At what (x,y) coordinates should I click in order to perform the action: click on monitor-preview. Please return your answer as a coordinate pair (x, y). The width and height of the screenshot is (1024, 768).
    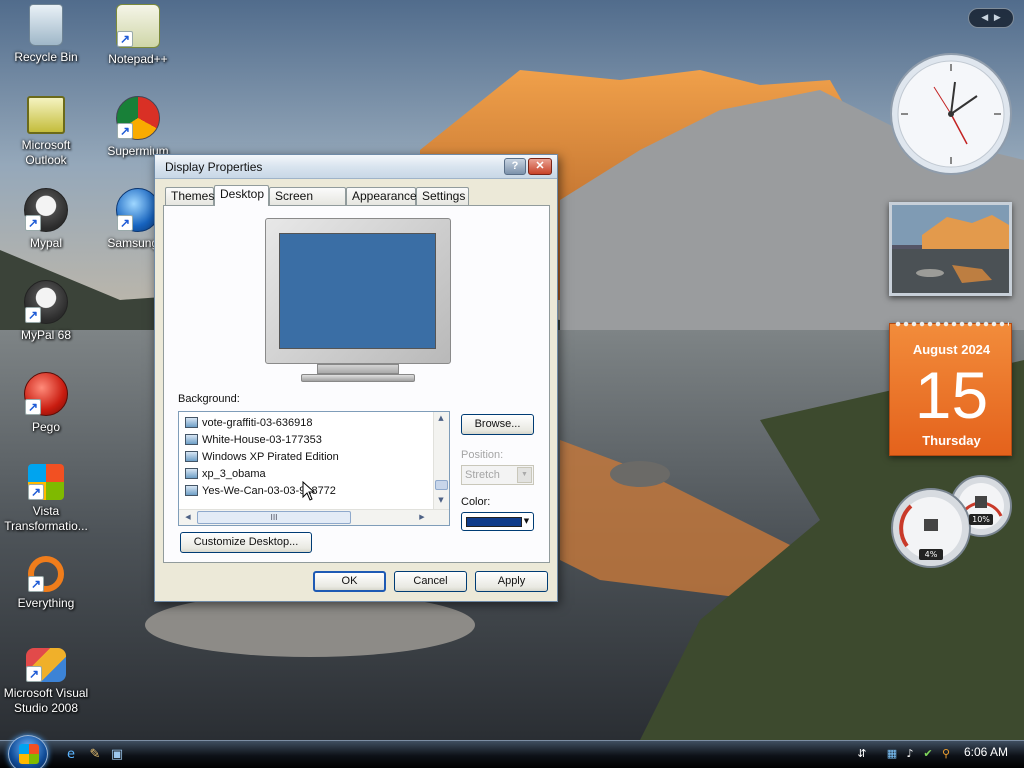
    Looking at the image, I should click on (358, 304).